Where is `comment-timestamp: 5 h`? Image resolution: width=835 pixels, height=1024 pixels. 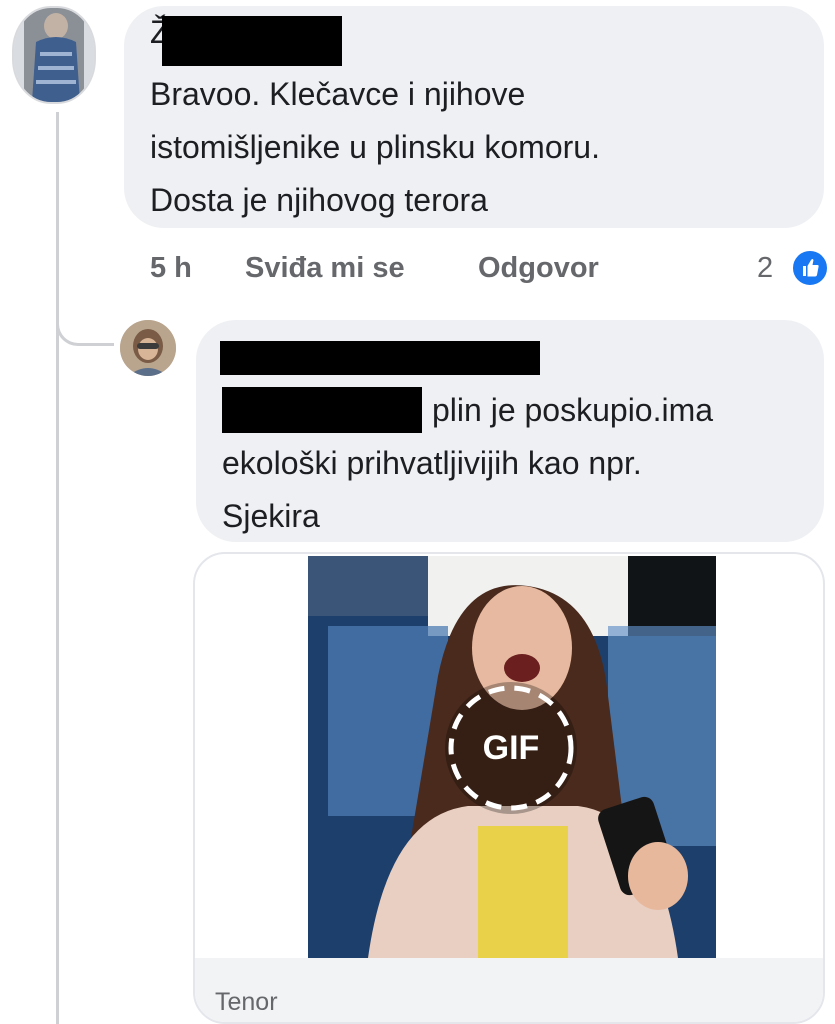 comment-timestamp: 5 h is located at coordinates (171, 268).